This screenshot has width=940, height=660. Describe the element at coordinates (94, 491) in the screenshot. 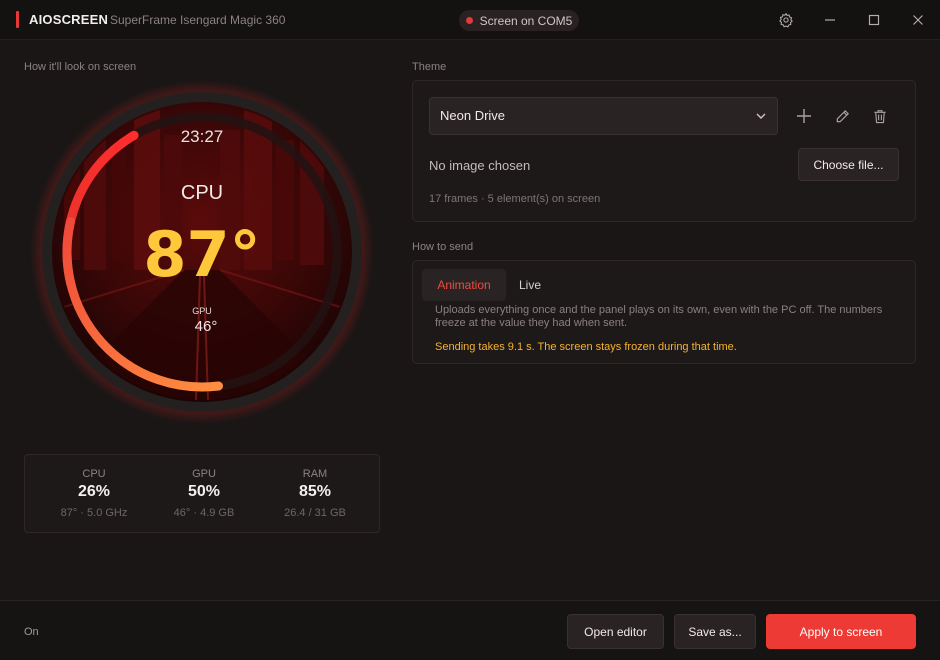

I see `stat-value: 26%` at that location.